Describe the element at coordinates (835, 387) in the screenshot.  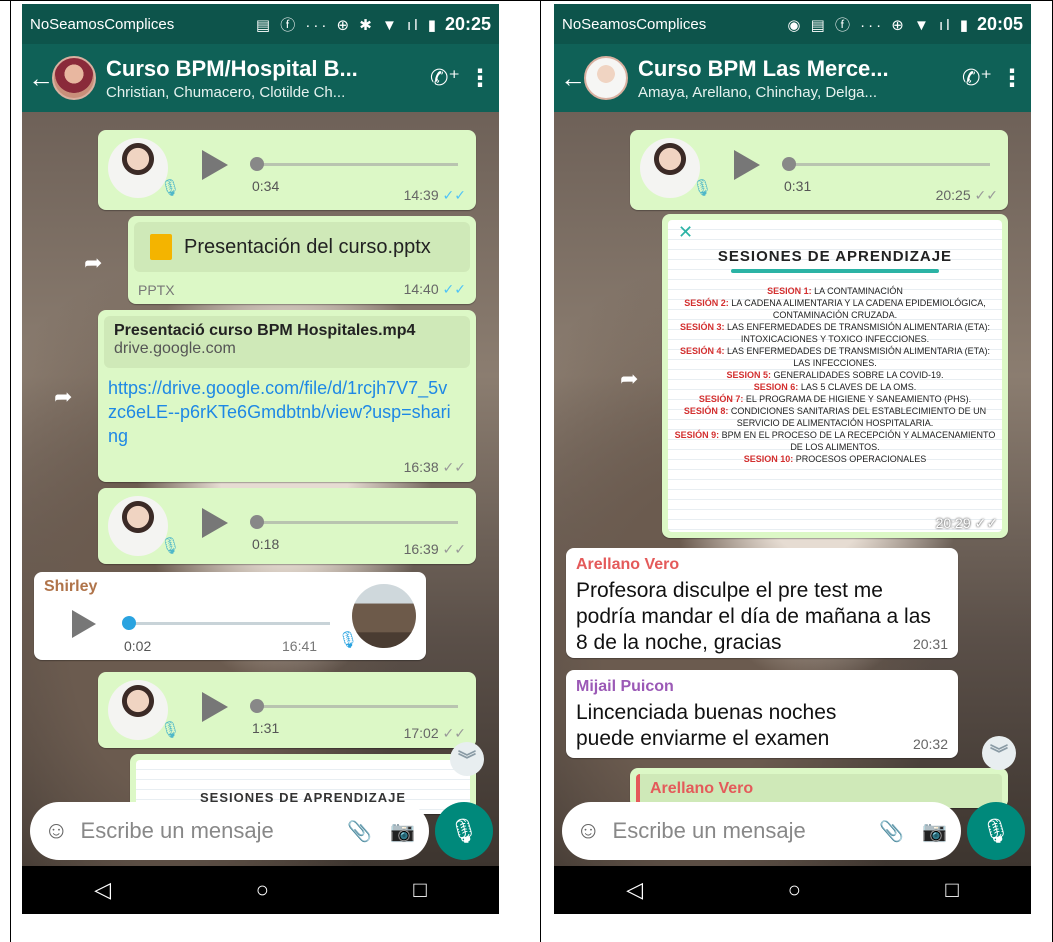
I see `session-item: SESION 6: LAS 5 CLAVES DE LA OMS.` at that location.